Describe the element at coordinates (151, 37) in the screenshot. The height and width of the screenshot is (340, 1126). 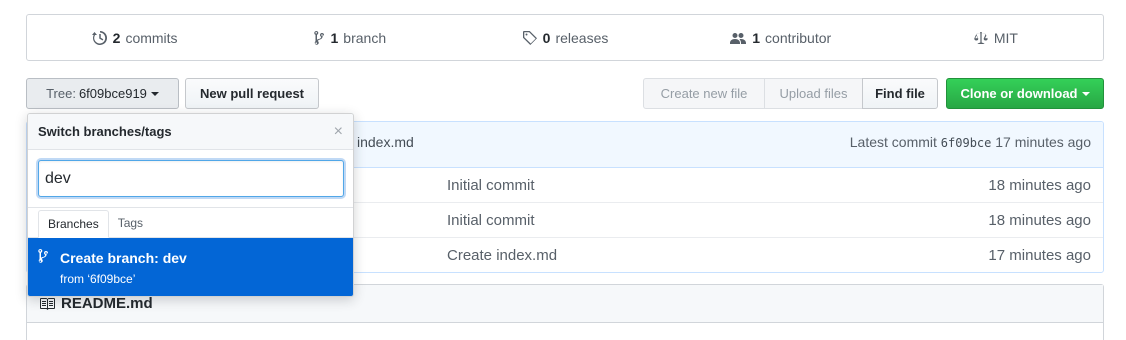
I see `commits-label: commits` at that location.